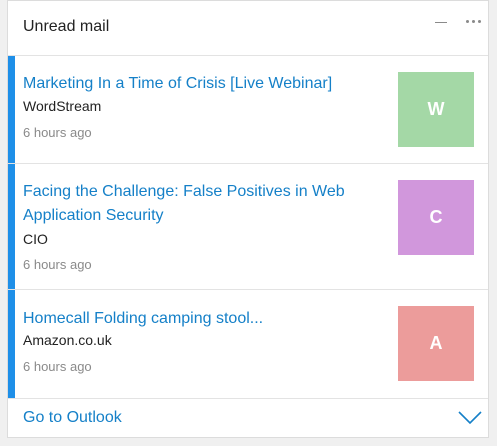  What do you see at coordinates (248, 28) in the screenshot?
I see `widget-header: Unread mail` at bounding box center [248, 28].